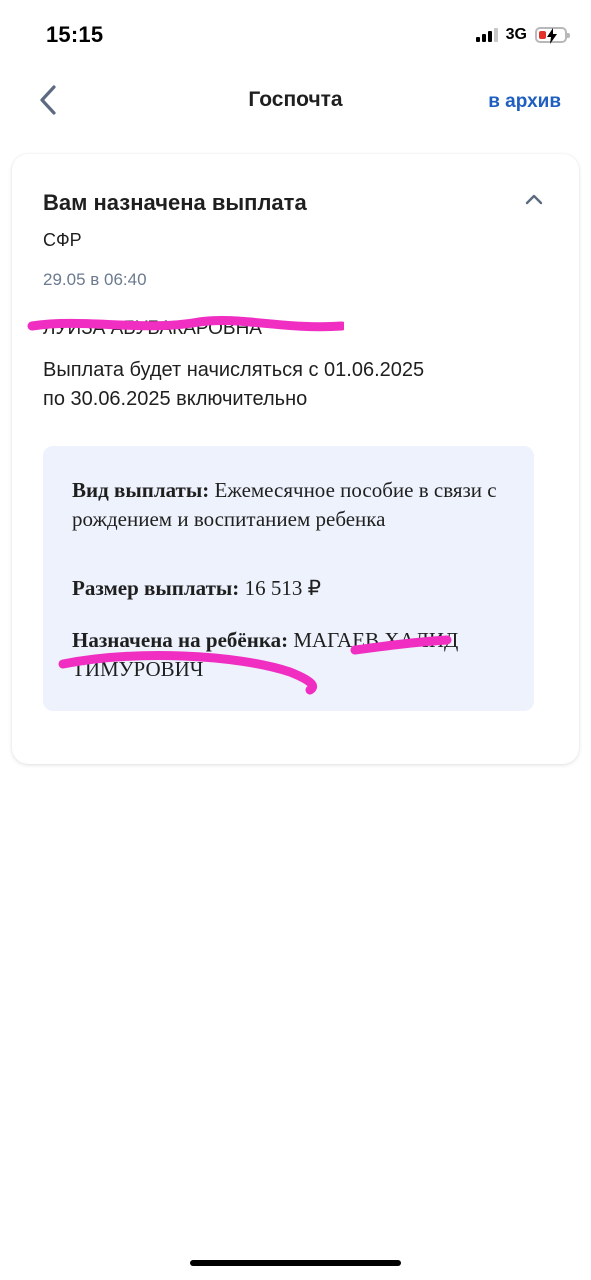  I want to click on archive-button: в архив, so click(524, 102).